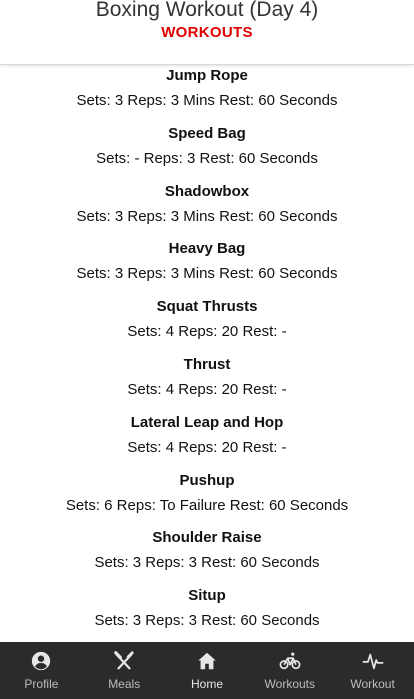  I want to click on profile-icon, so click(41, 661).